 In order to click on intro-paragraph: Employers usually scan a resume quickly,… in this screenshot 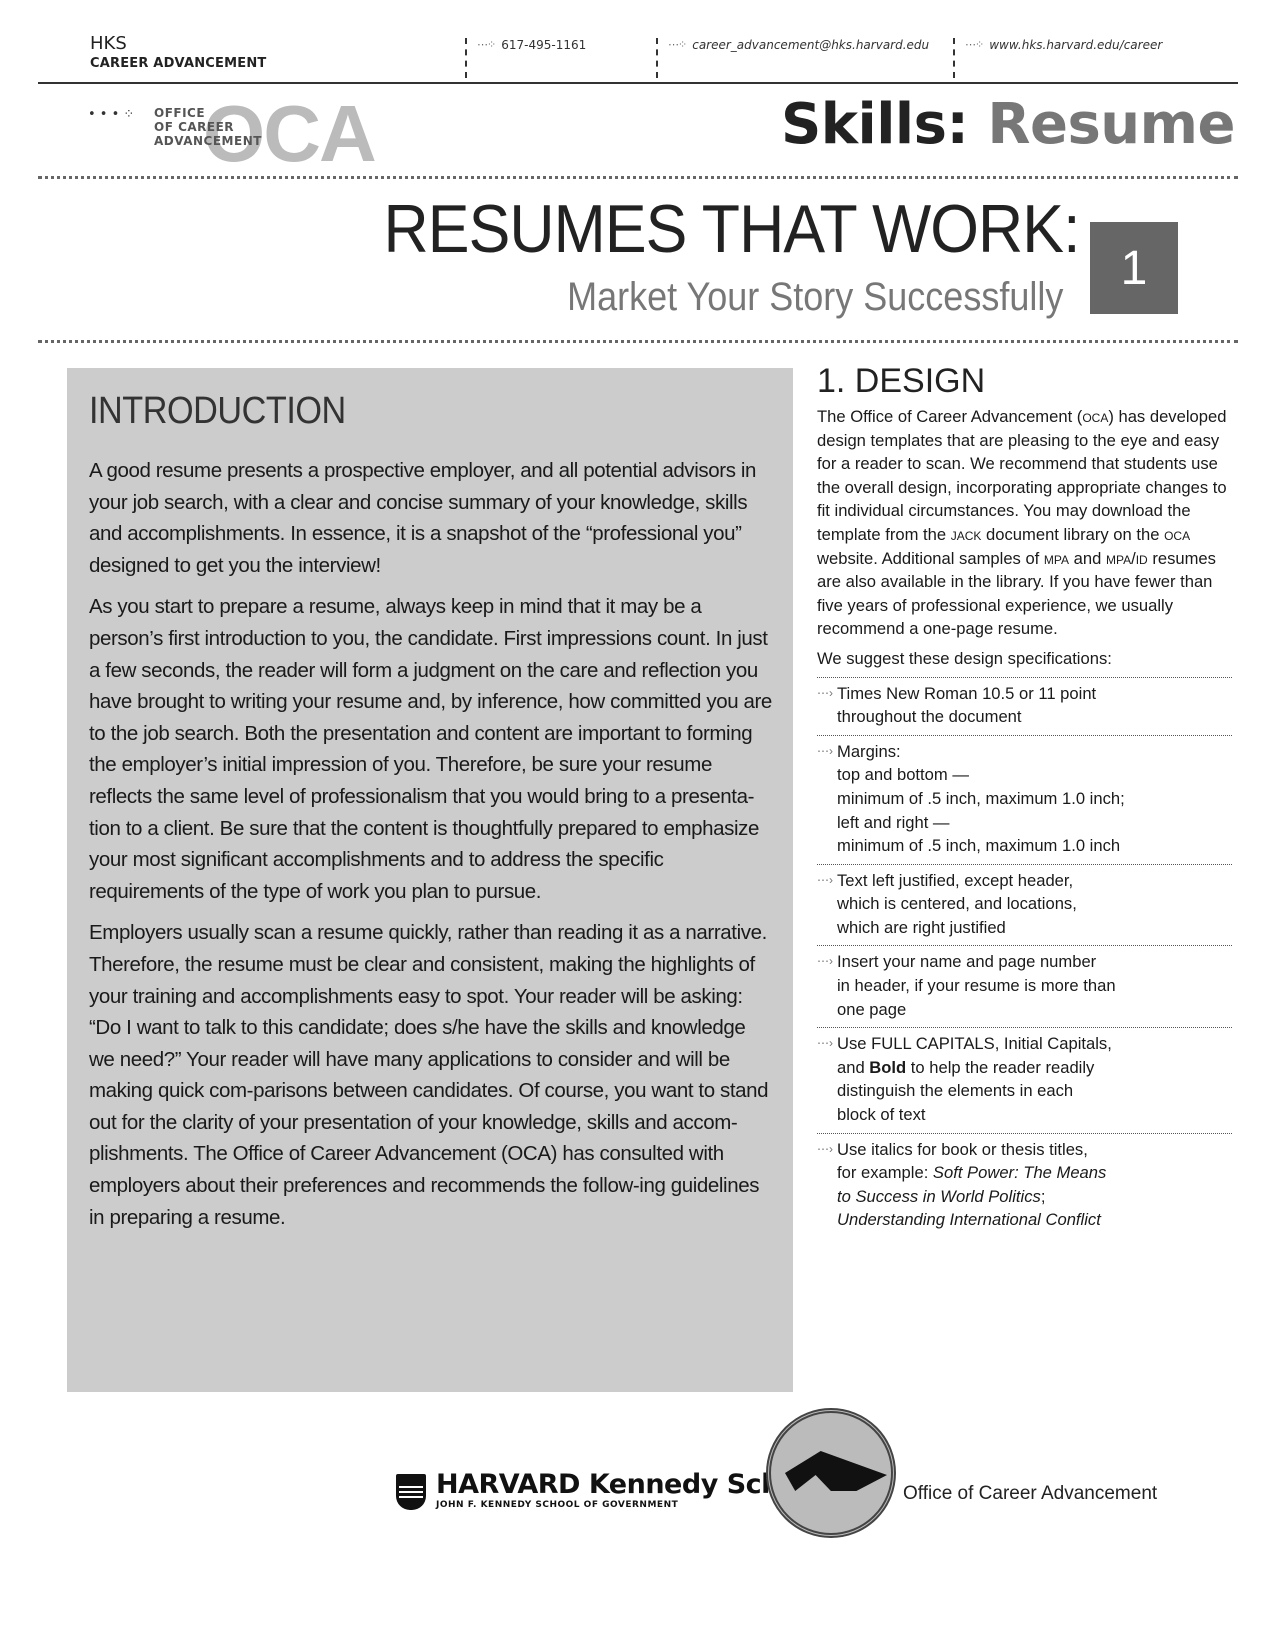, I will do `click(429, 1075)`.